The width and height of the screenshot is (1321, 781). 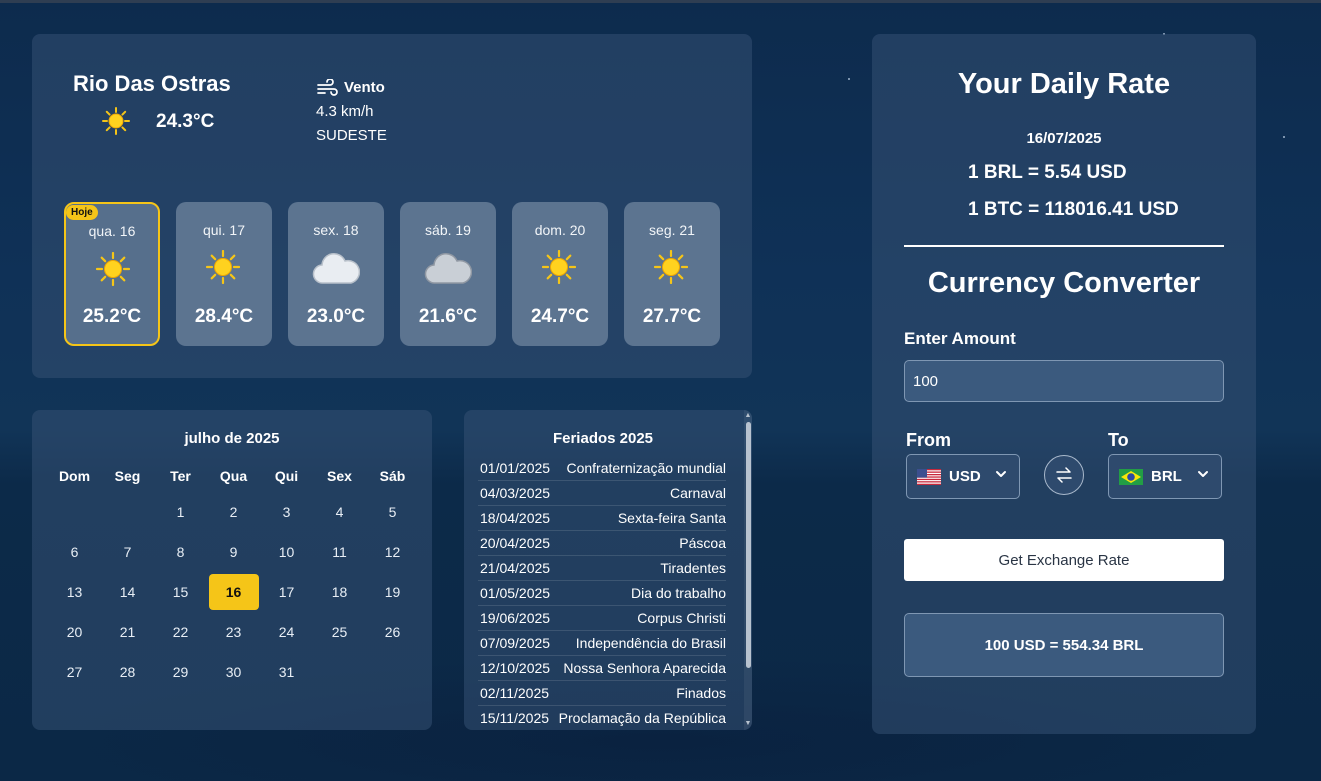 What do you see at coordinates (336, 316) in the screenshot?
I see `forecast-temperature: 23.0°C` at bounding box center [336, 316].